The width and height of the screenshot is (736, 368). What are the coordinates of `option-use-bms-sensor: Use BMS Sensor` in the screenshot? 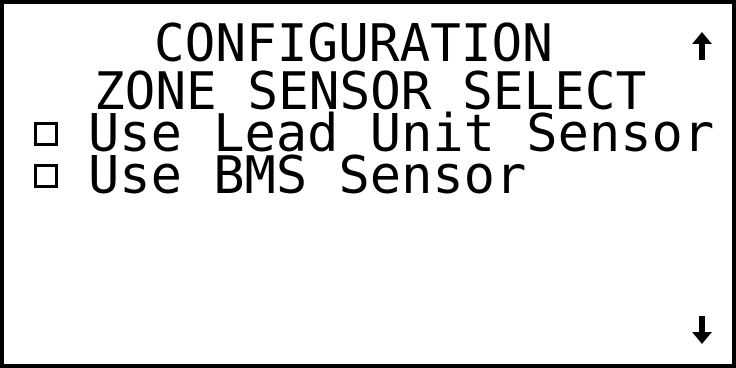 It's located at (280, 176).